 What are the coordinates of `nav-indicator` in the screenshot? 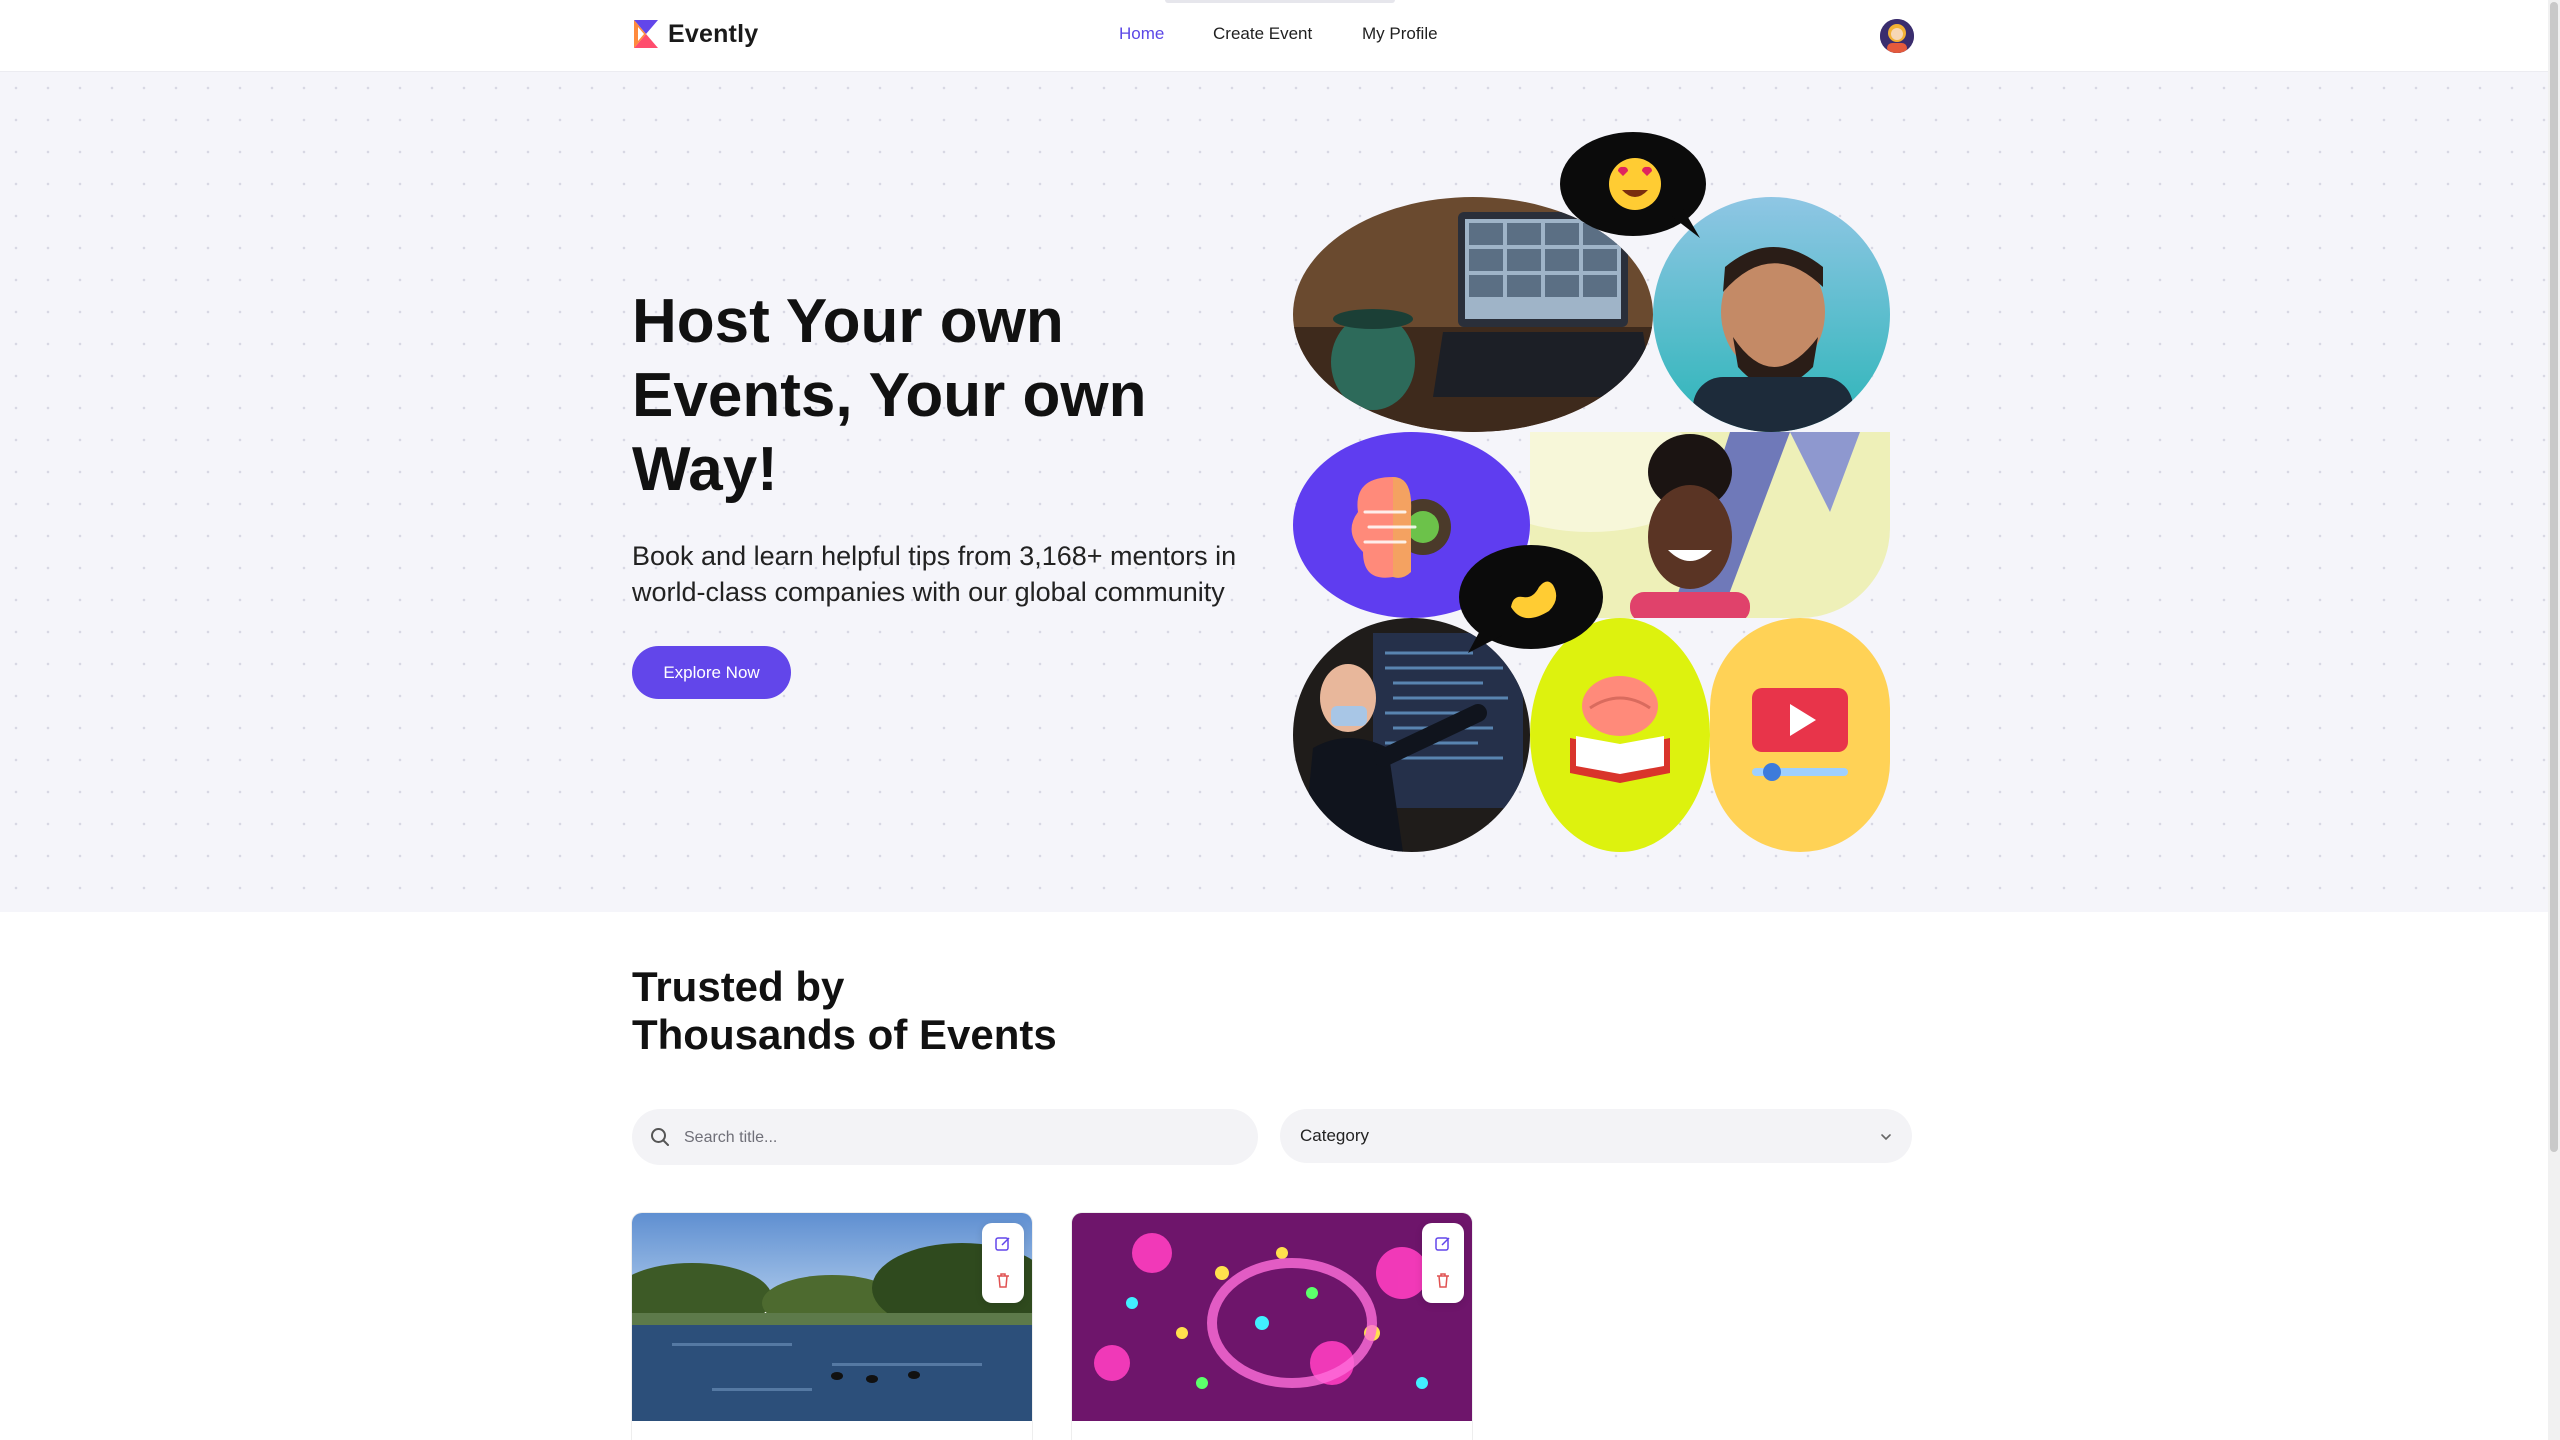 It's located at (1280, 1).